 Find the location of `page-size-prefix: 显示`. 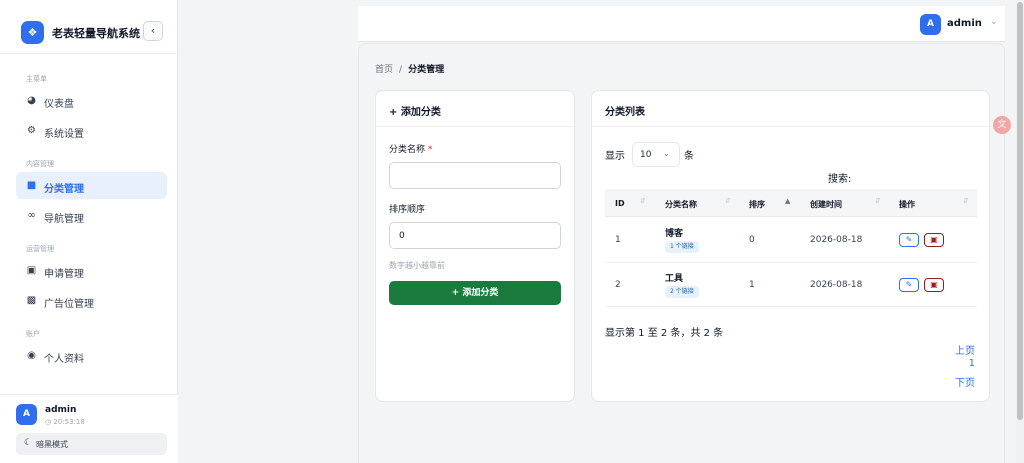

page-size-prefix: 显示 is located at coordinates (615, 156).